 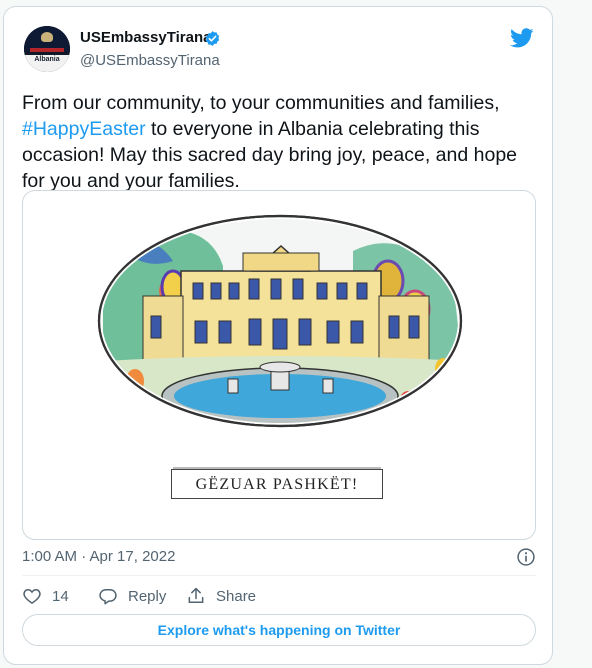 I want to click on avatar-label: Albania, so click(x=47, y=59).